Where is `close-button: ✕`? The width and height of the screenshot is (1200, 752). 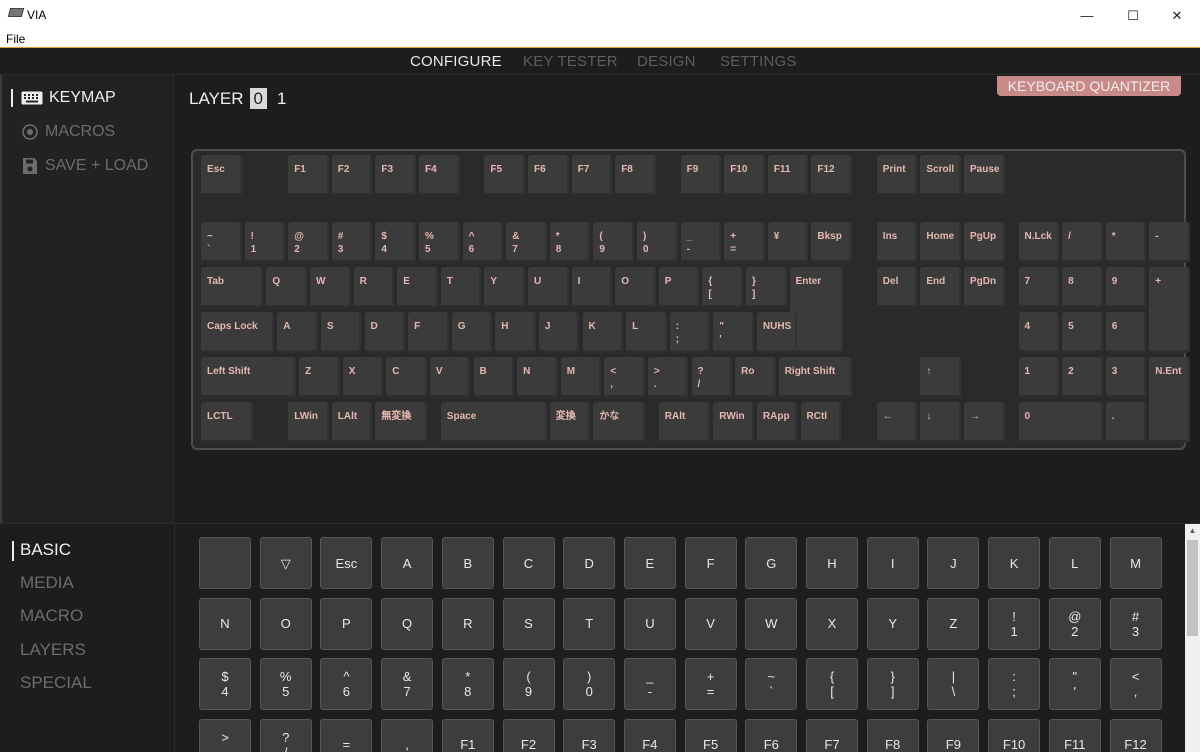 close-button: ✕ is located at coordinates (1177, 15).